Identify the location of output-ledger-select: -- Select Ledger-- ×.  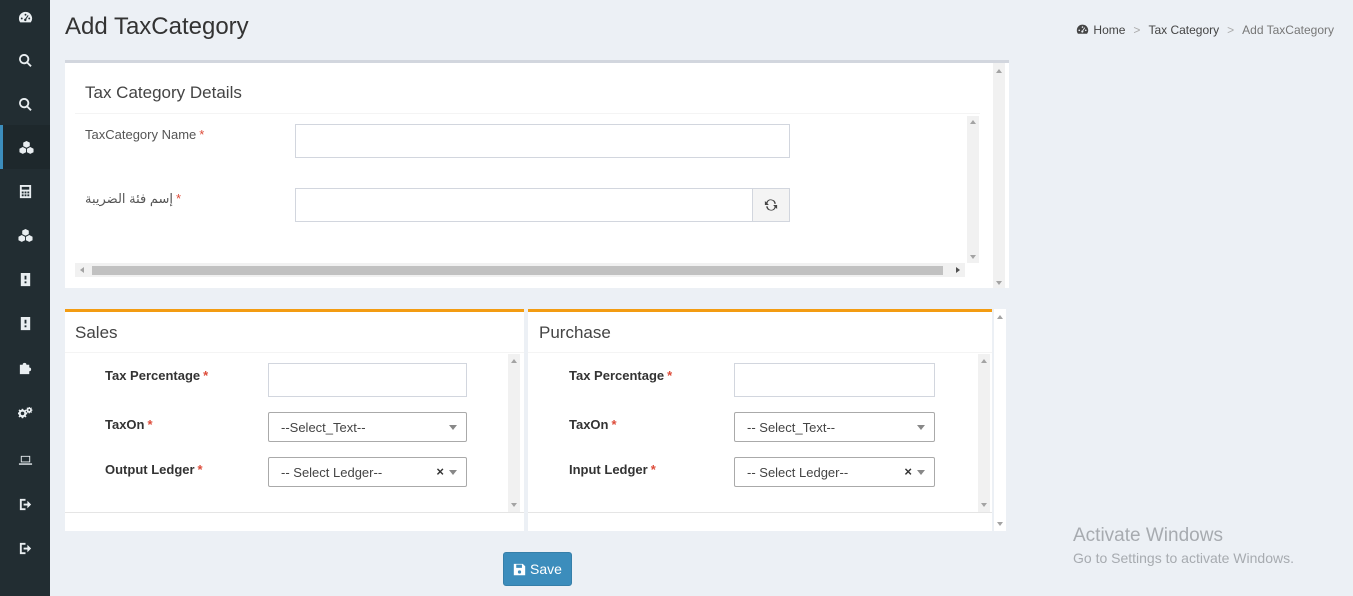
(367, 472).